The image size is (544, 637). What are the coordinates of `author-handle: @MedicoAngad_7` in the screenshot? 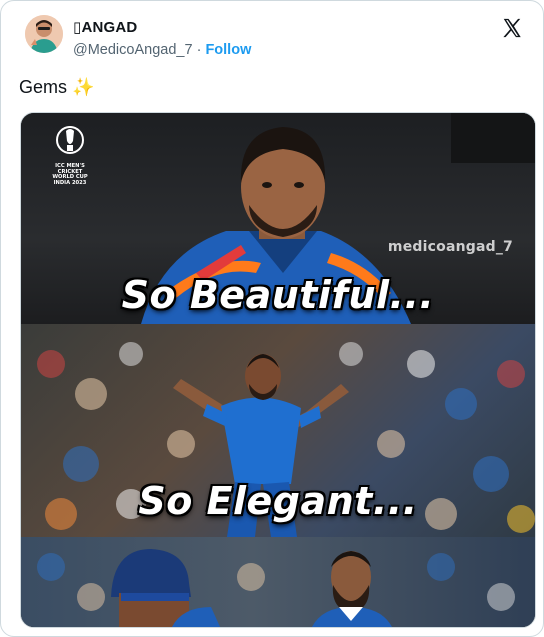 It's located at (133, 50).